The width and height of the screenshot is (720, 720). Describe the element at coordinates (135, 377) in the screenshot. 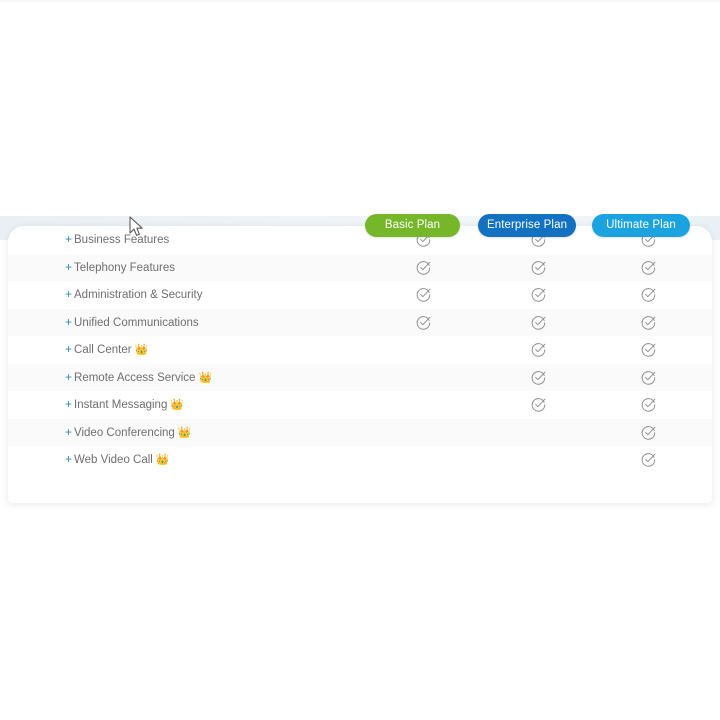

I see `feature-name-text: Remote Access Service` at that location.